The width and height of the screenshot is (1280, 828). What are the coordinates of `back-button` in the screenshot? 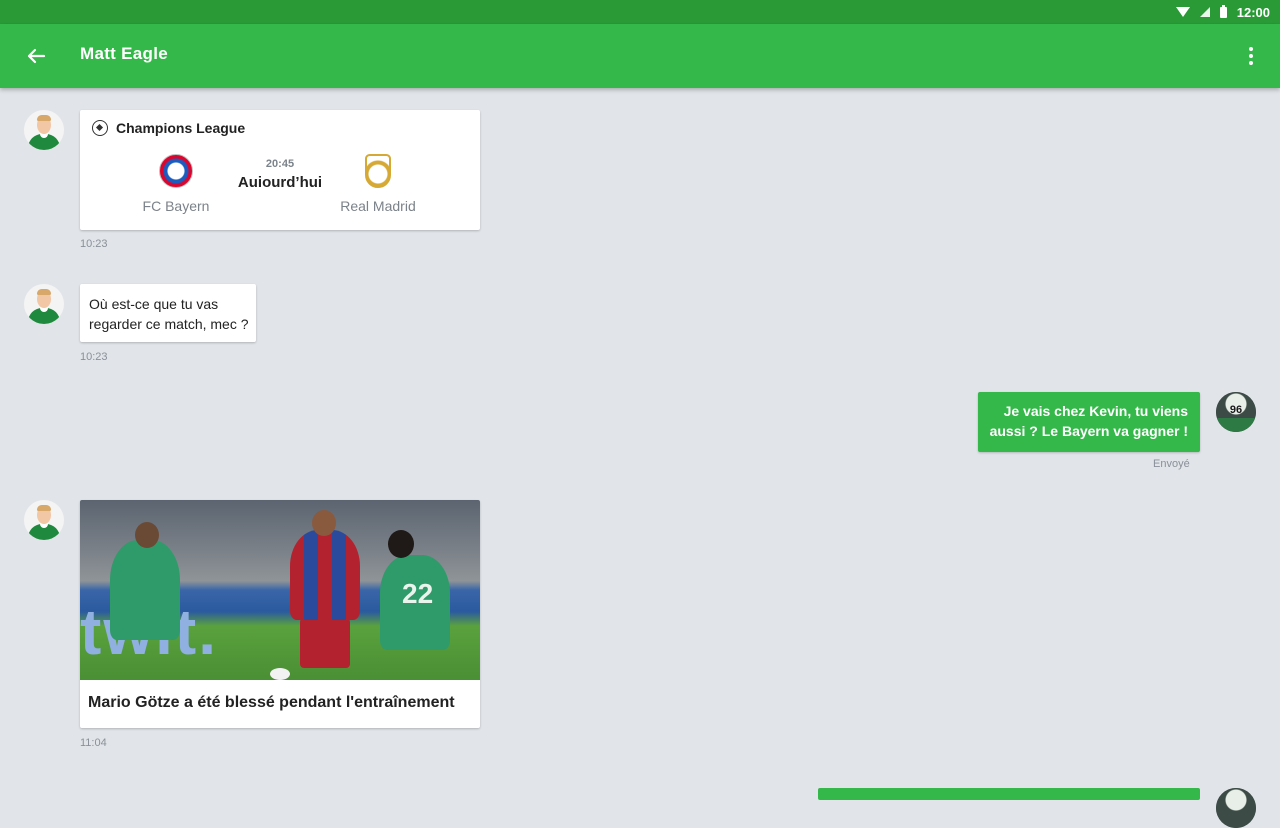 It's located at (36, 56).